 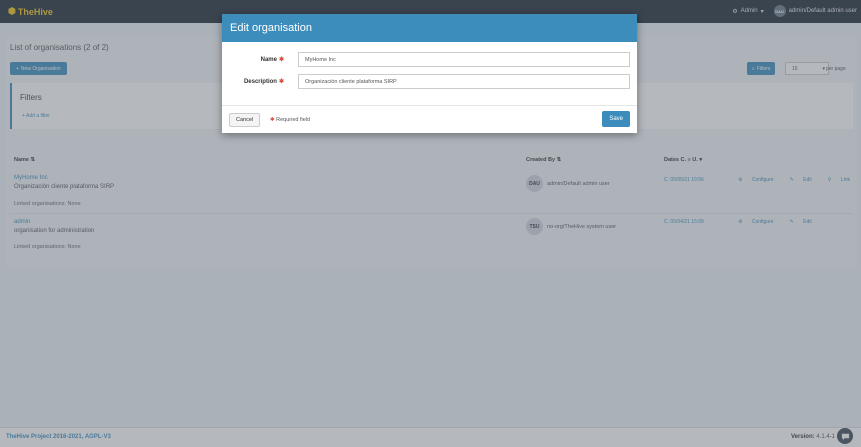 What do you see at coordinates (464, 59) in the screenshot?
I see `name-input: MyHome Inc` at bounding box center [464, 59].